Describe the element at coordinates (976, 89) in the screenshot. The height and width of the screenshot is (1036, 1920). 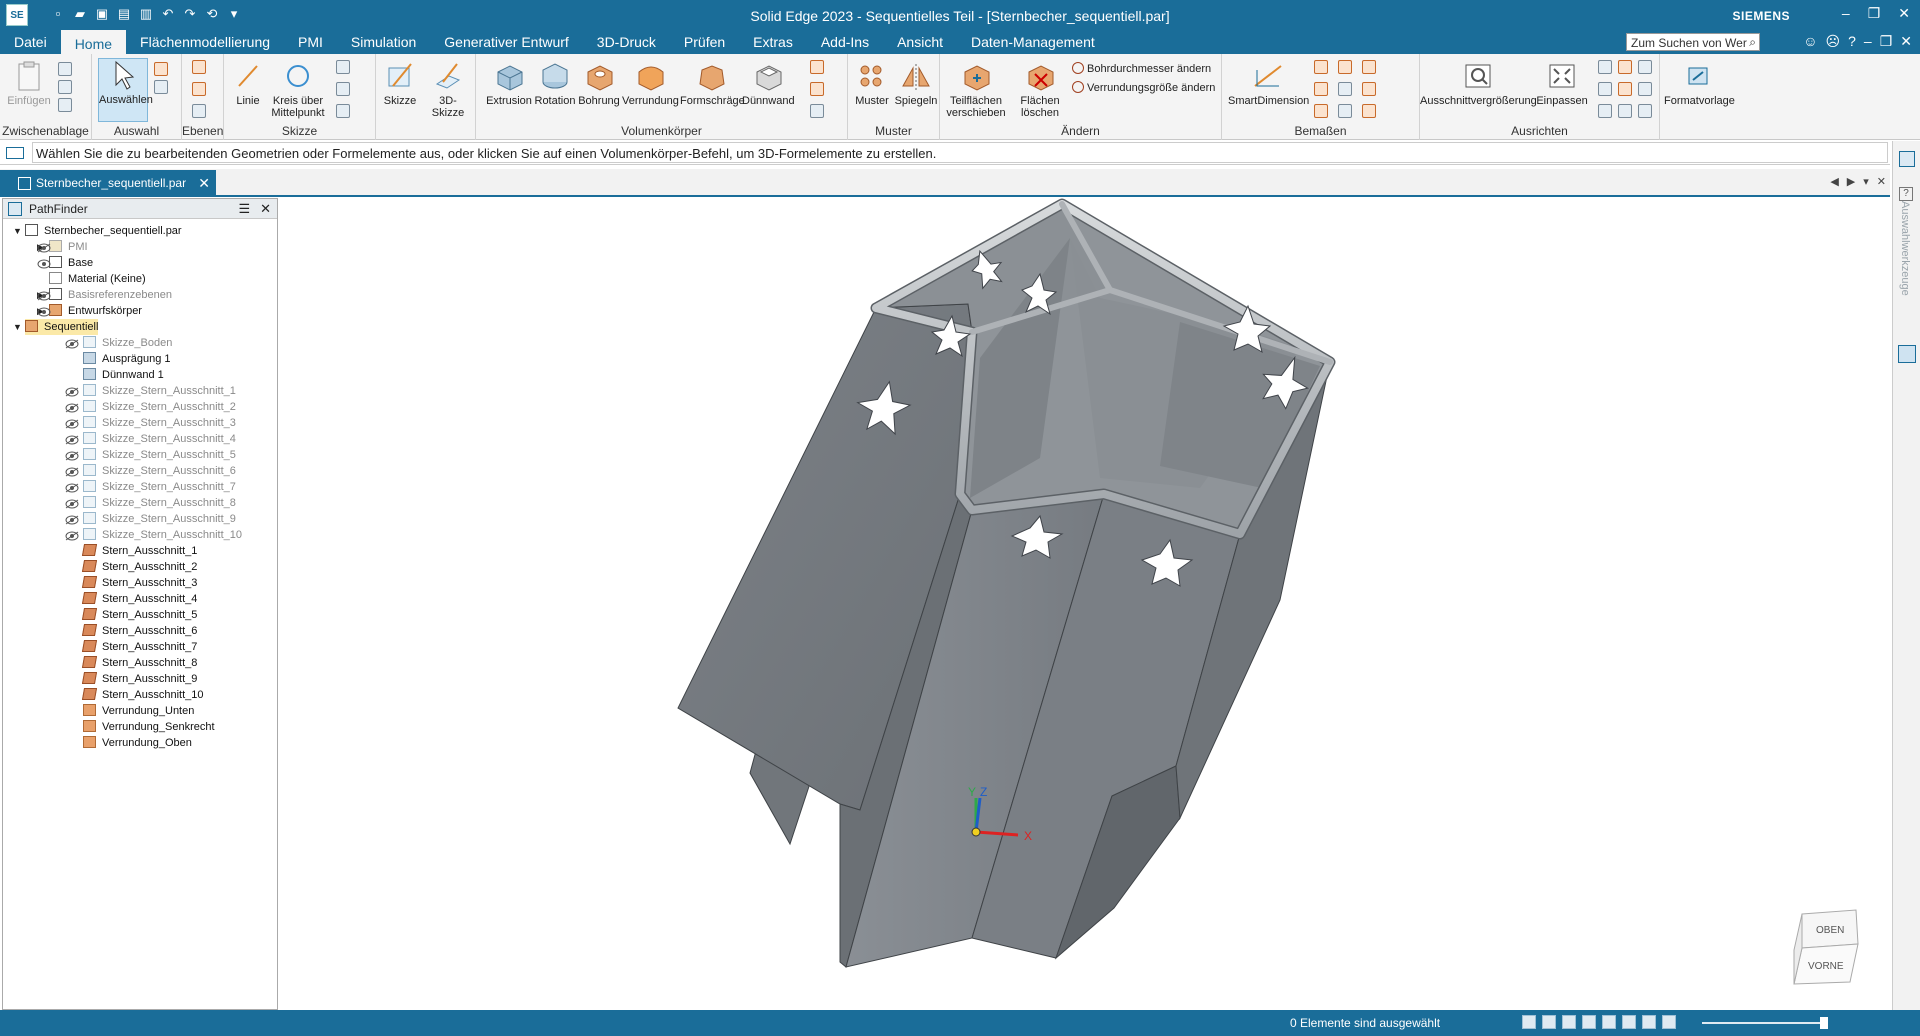
I see `move-faces-button: Teilflächen verschieben` at that location.